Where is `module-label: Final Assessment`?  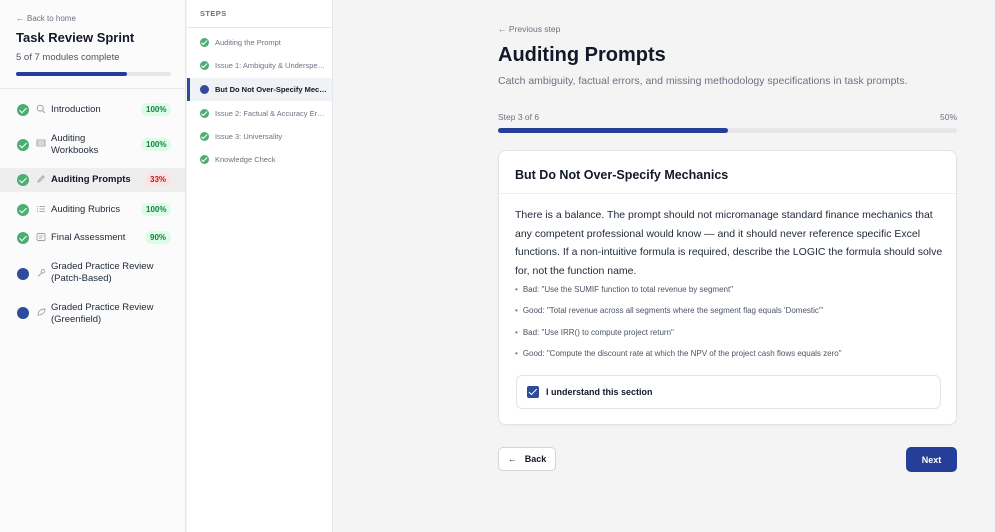
module-label: Final Assessment is located at coordinates (88, 237).